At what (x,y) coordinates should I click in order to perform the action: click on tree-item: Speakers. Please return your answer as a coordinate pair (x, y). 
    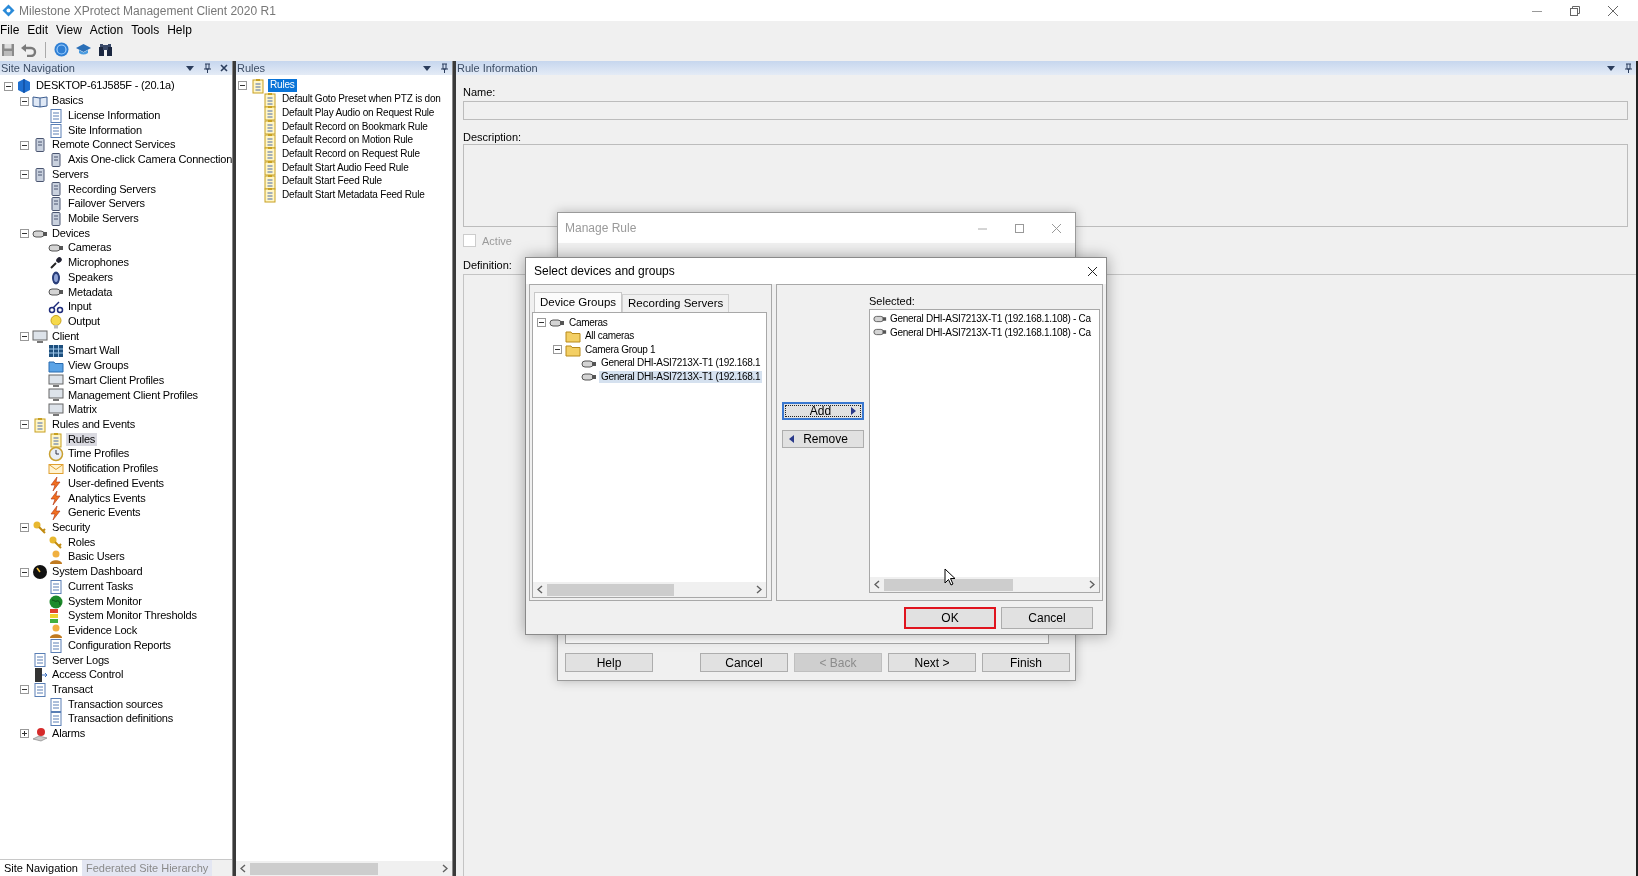
    Looking at the image, I should click on (90, 277).